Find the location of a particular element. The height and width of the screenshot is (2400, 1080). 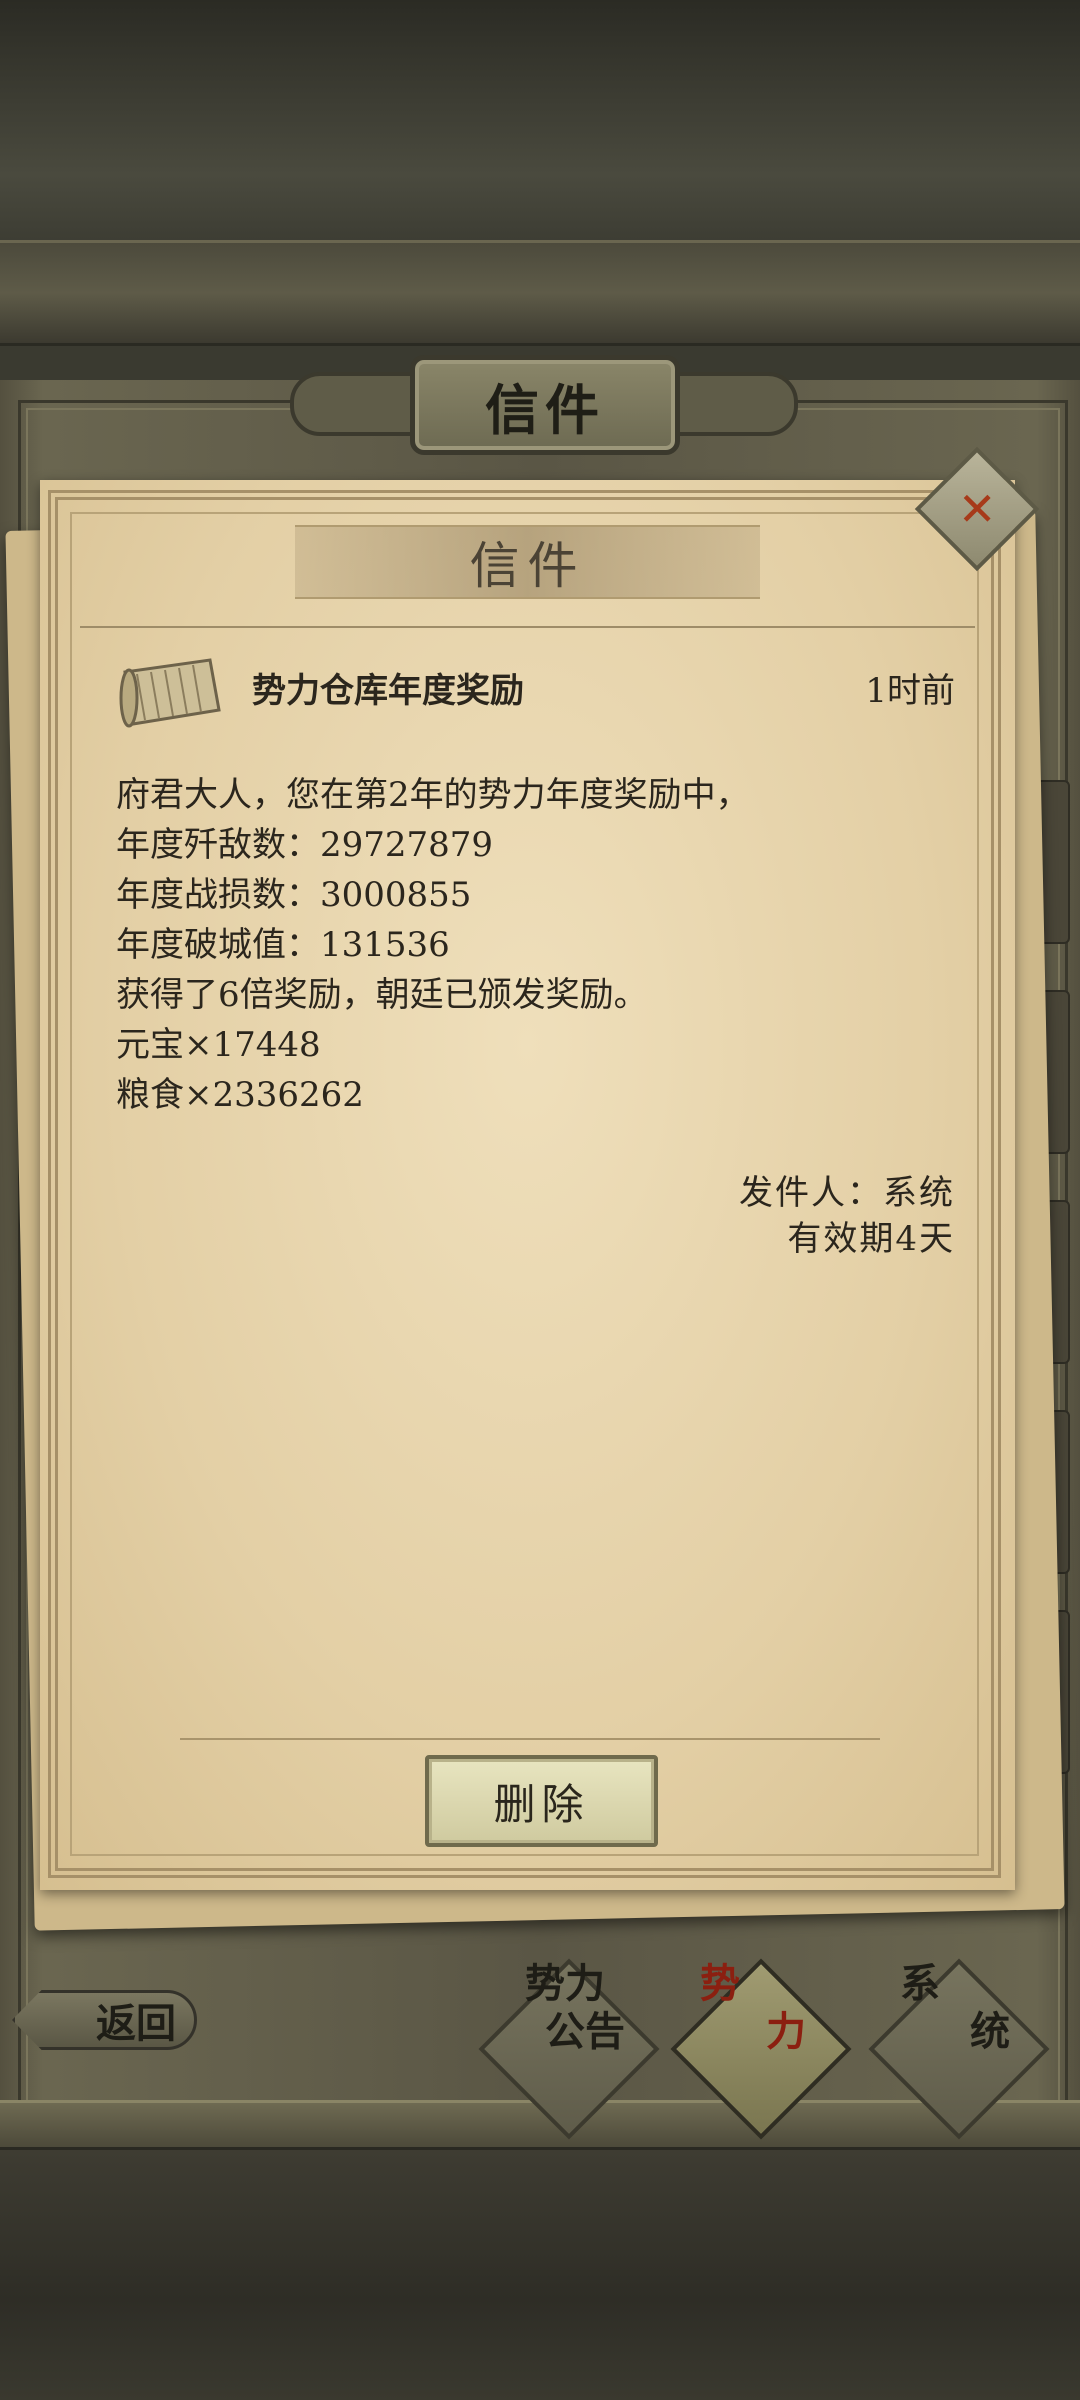

mail-validity: 有效期4天 is located at coordinates (871, 1239).